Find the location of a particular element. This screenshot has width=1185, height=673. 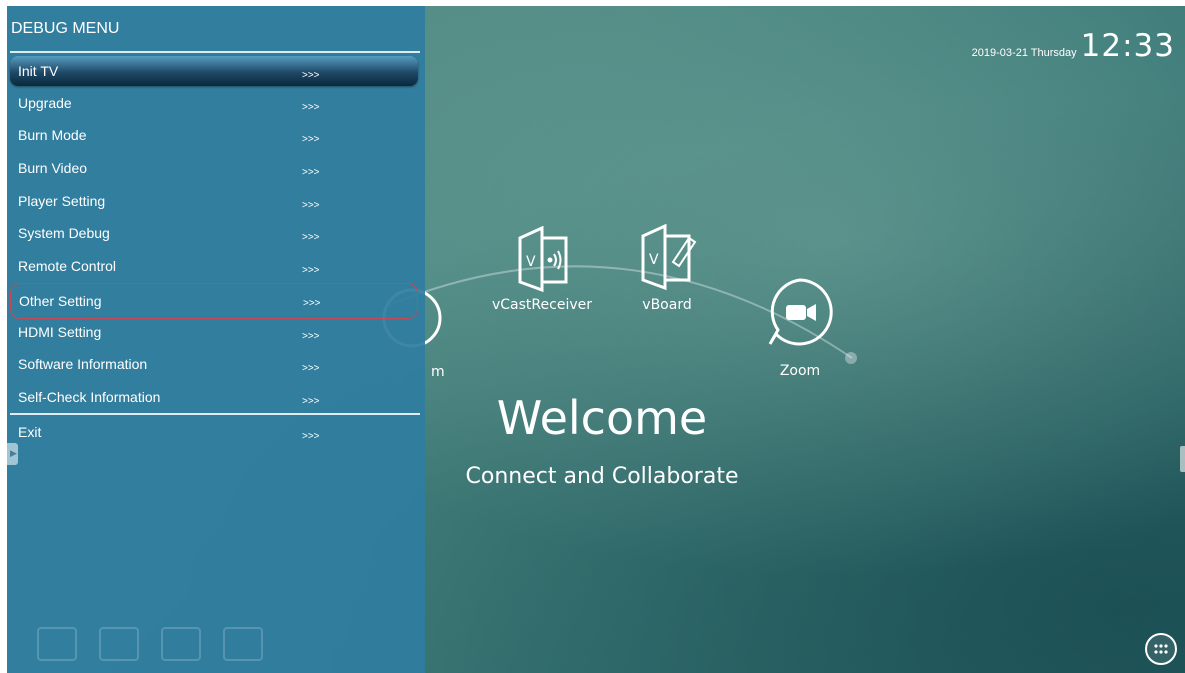

debug-menu-title: DEBUG MENU is located at coordinates (65, 28).